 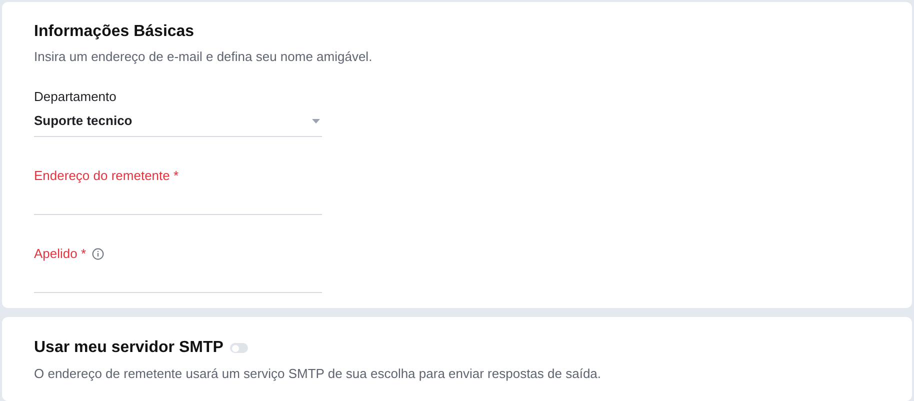 I want to click on section-description: O endereço de remetente usará um serviço SMTP de sua escolha para enviar respostas de saída., so click(x=318, y=374).